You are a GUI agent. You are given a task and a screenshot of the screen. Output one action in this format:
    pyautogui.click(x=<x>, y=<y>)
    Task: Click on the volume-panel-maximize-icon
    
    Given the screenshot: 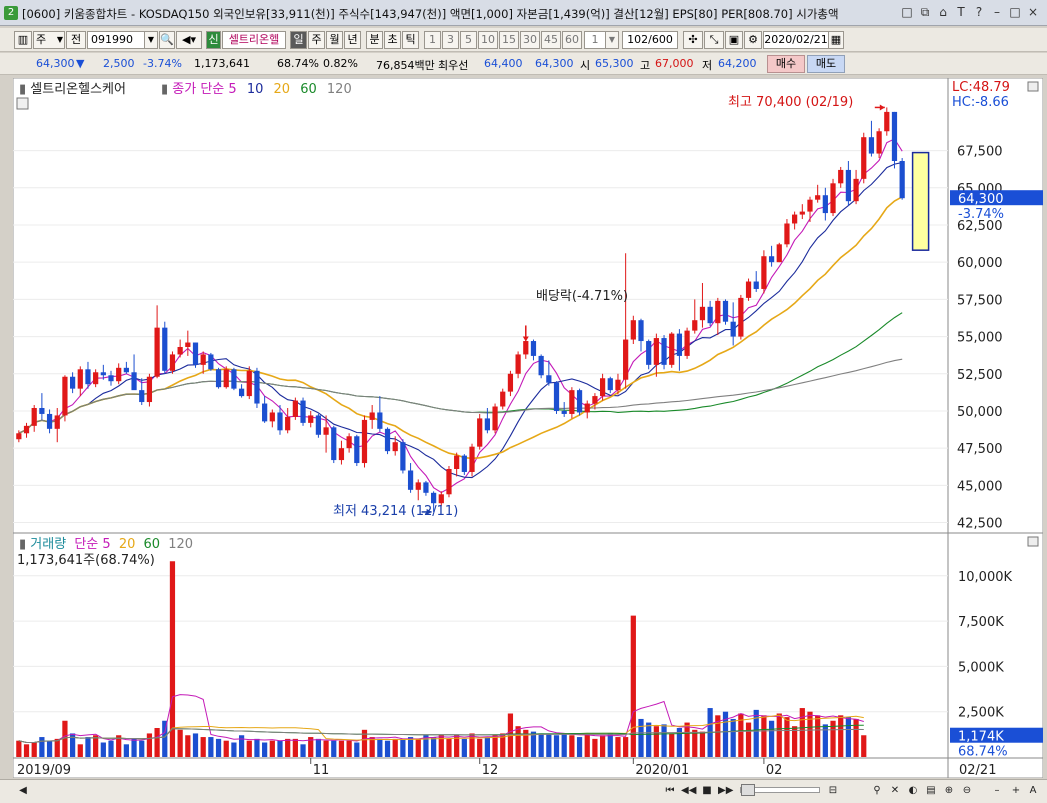 What is the action you would take?
    pyautogui.click(x=1033, y=541)
    